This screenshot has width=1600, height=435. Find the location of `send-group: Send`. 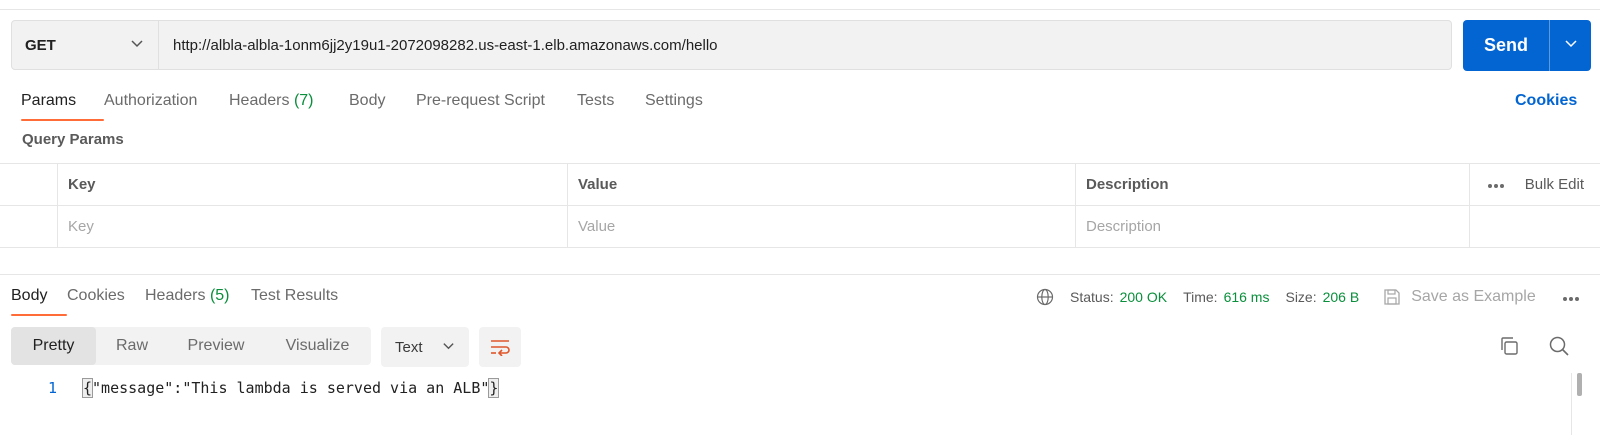

send-group: Send is located at coordinates (1527, 45).